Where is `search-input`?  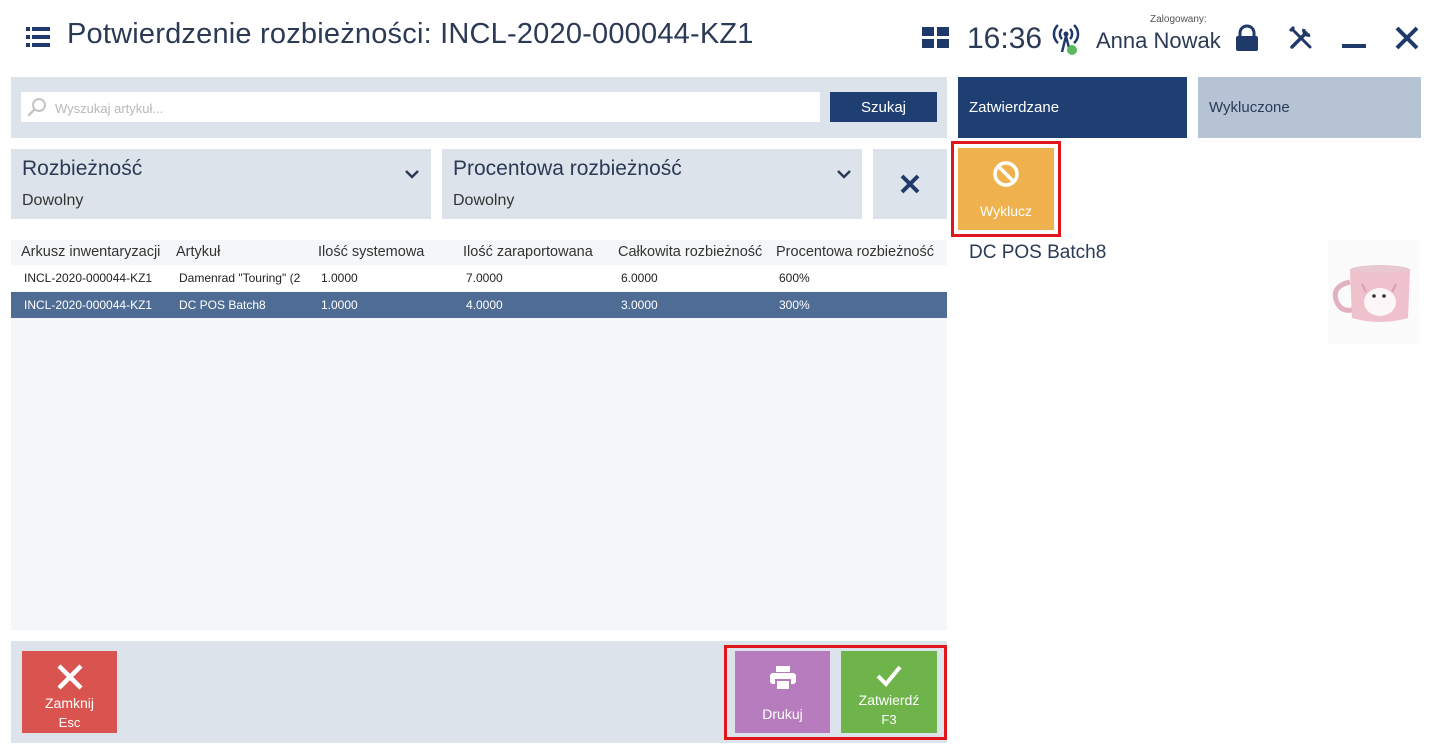
search-input is located at coordinates (435, 108).